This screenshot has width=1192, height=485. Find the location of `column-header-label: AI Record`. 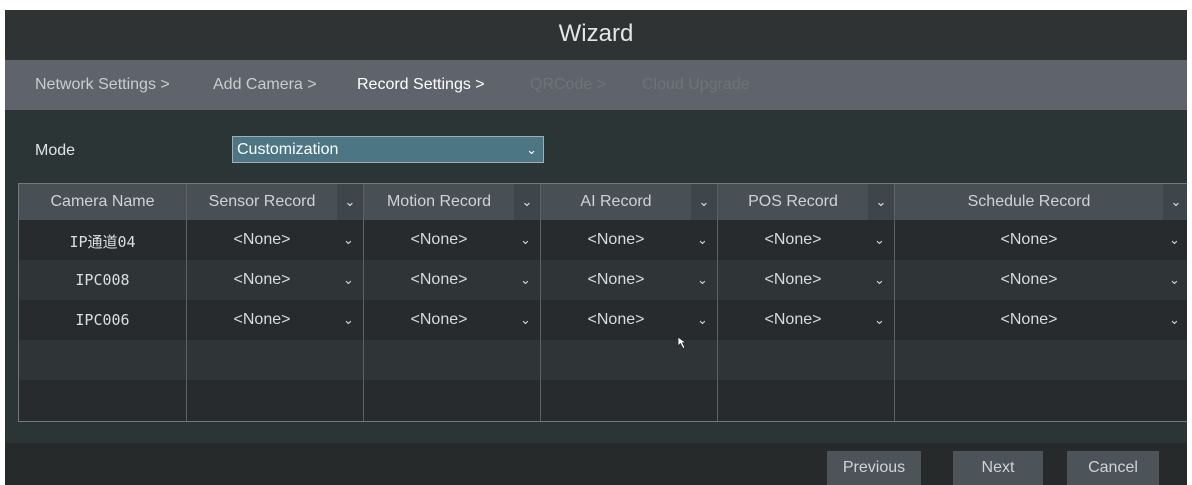

column-header-label: AI Record is located at coordinates (616, 201).